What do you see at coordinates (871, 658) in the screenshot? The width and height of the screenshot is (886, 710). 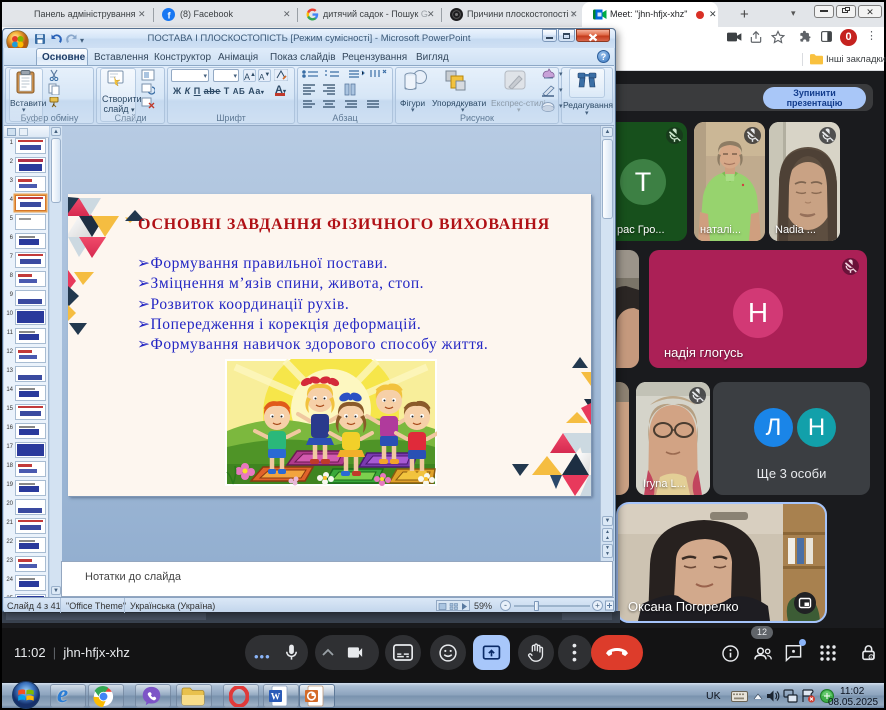 I see `svg-text: a` at bounding box center [871, 658].